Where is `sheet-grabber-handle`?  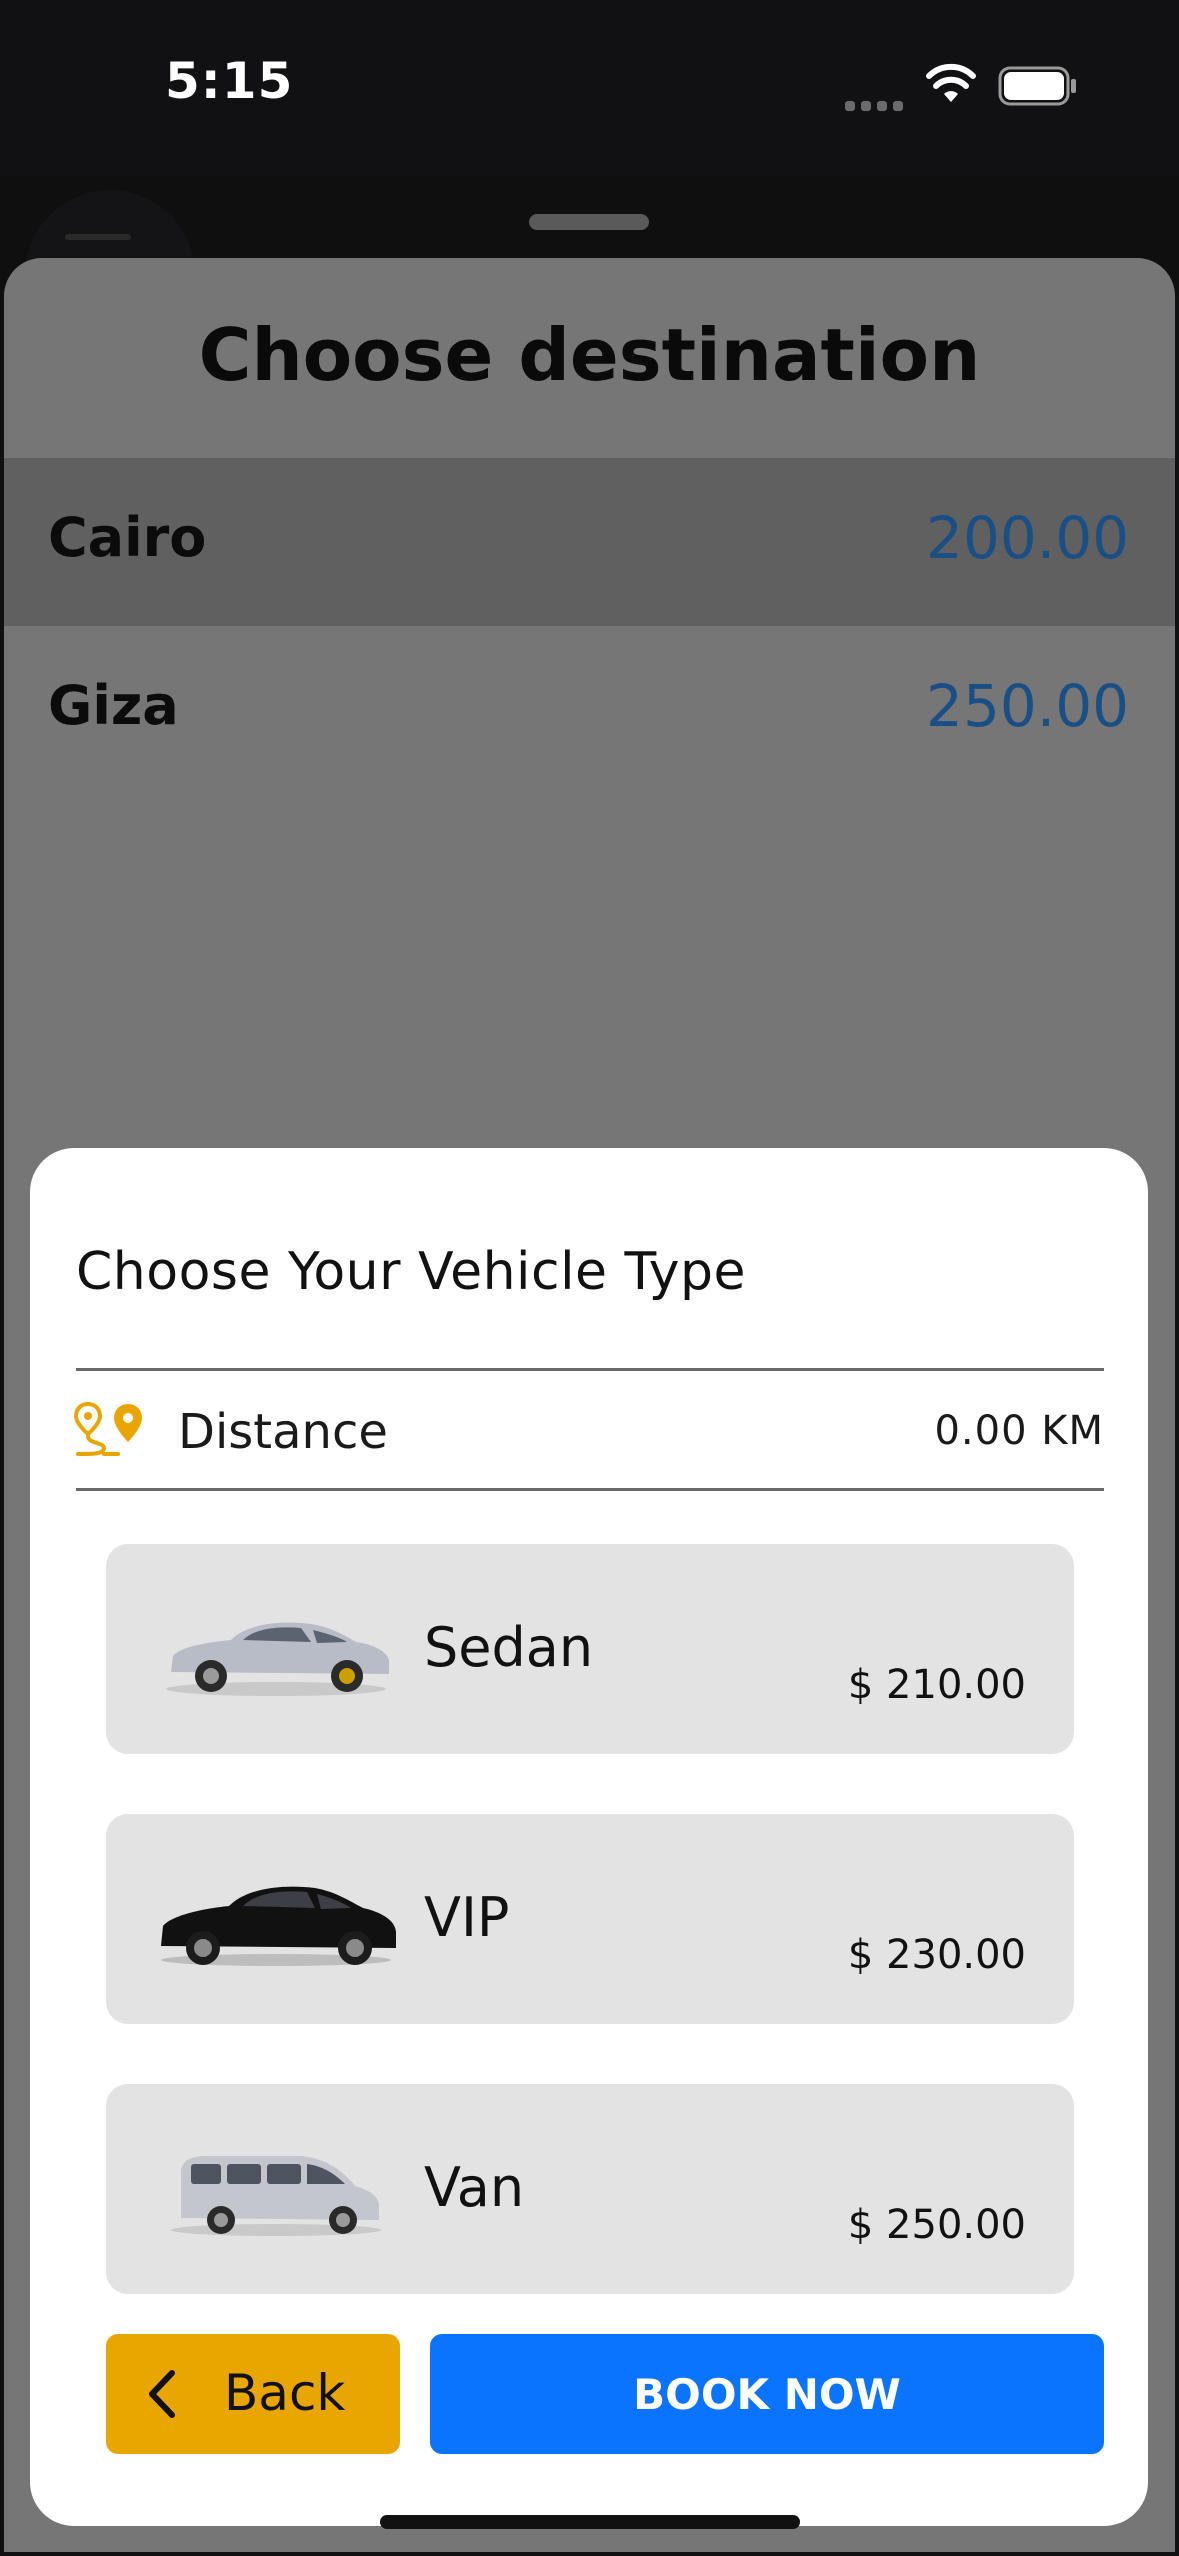 sheet-grabber-handle is located at coordinates (589, 222).